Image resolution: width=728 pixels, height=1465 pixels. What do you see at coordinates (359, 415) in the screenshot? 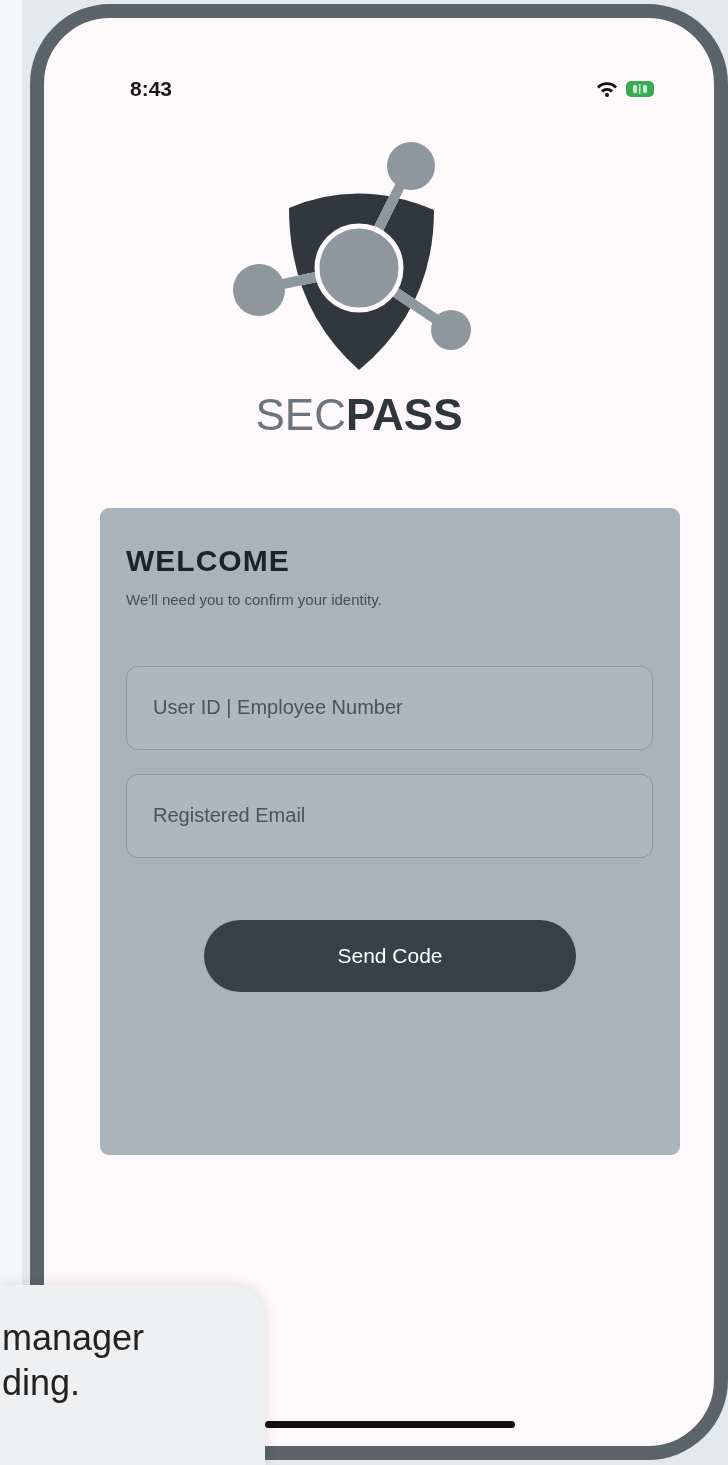
I see `app-wordmark: SECPASS` at bounding box center [359, 415].